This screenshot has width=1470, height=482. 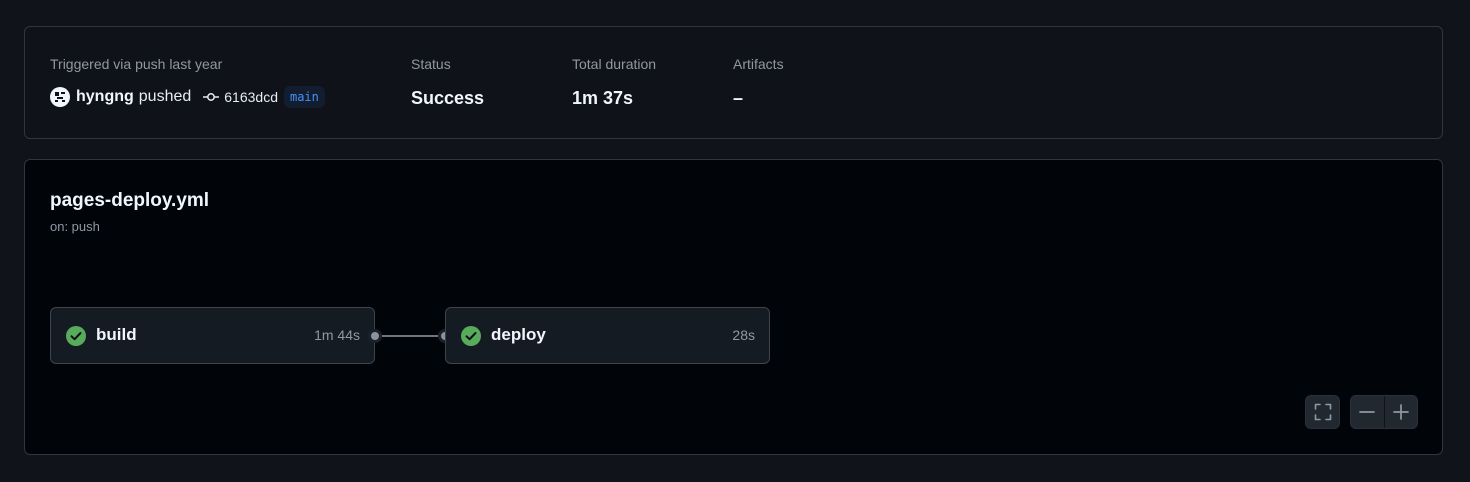 What do you see at coordinates (448, 98) in the screenshot?
I see `status-value: Success` at bounding box center [448, 98].